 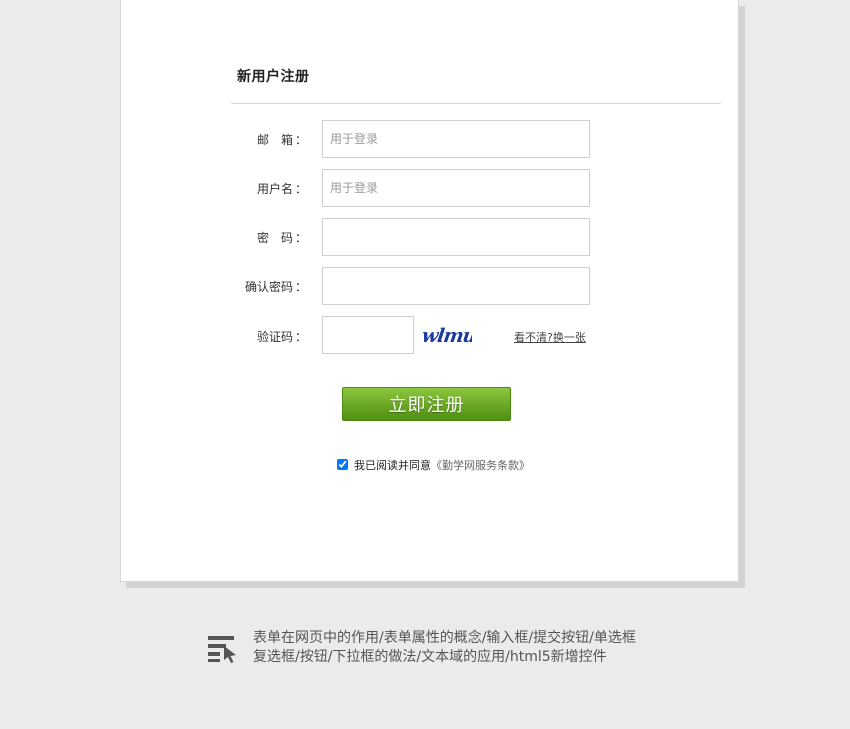 I want to click on username-input, so click(x=456, y=188).